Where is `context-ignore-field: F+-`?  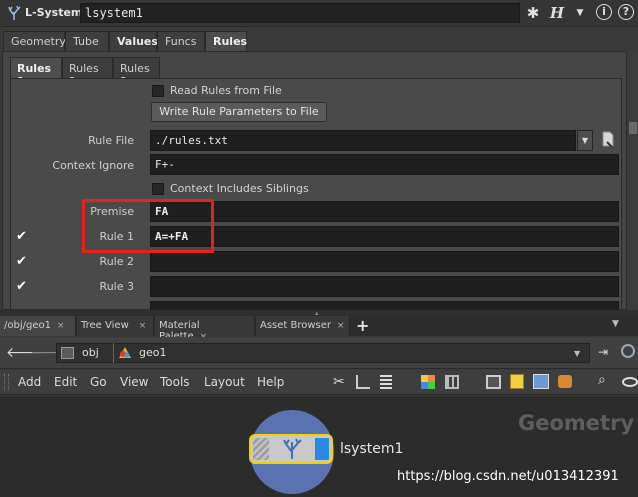
context-ignore-field: F+- is located at coordinates (384, 164).